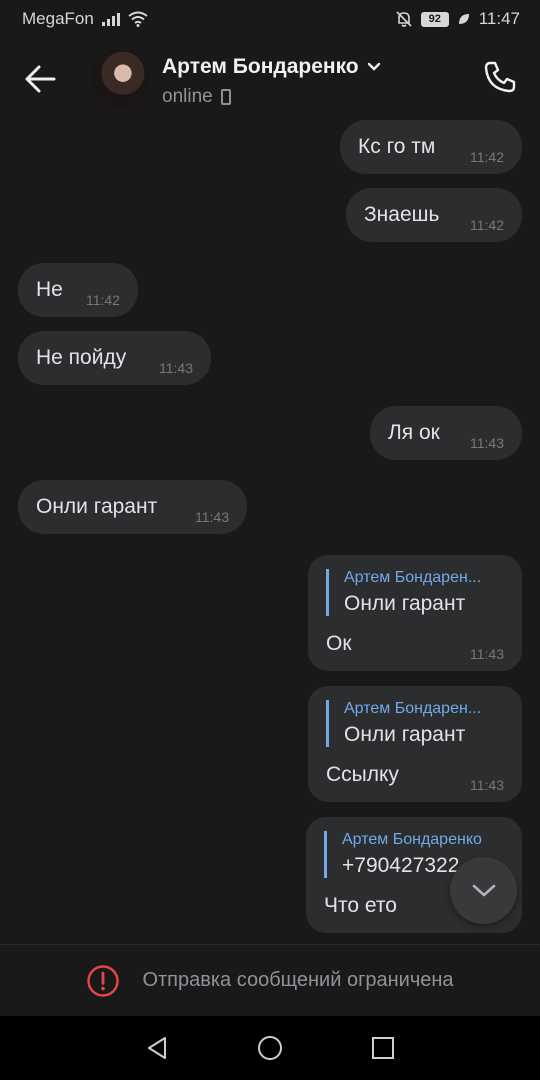 The height and width of the screenshot is (1080, 540). I want to click on message-outgoing-reply: Артем Бондарен... Онли гарант Ок 11:43, so click(415, 613).